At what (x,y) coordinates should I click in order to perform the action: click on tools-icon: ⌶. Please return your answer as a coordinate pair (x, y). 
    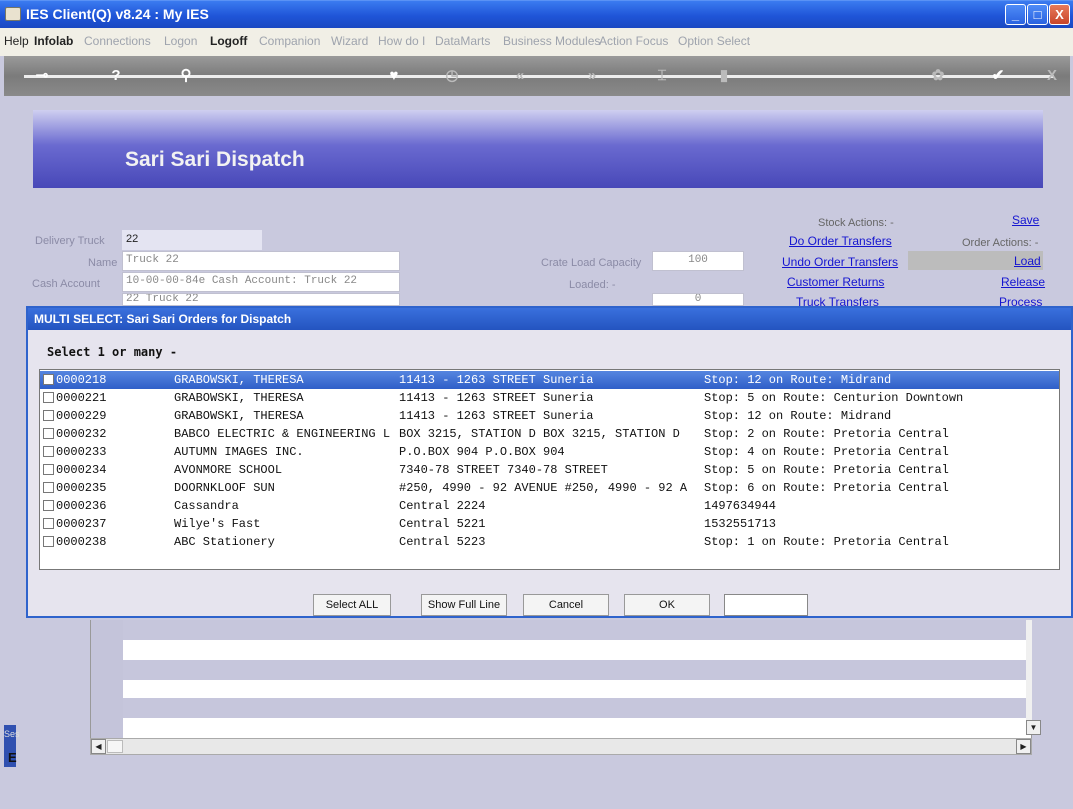
    Looking at the image, I should click on (662, 76).